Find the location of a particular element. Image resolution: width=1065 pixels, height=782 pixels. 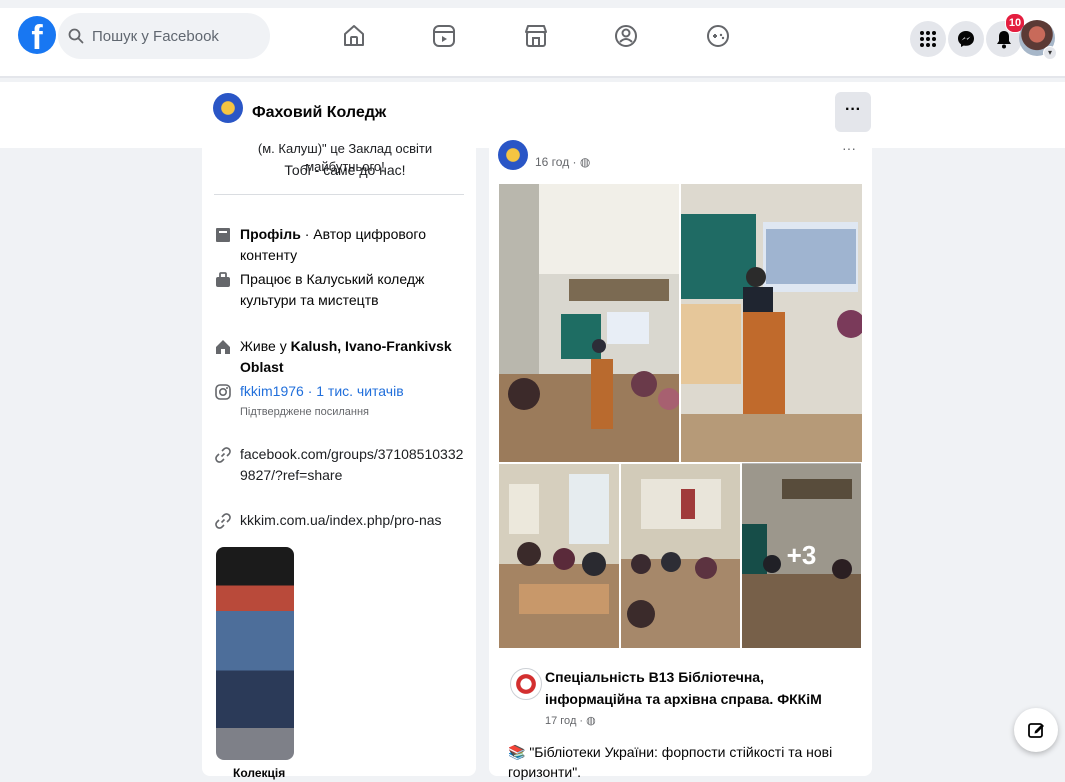

shared-time-text: 17 год · is located at coordinates (566, 721).